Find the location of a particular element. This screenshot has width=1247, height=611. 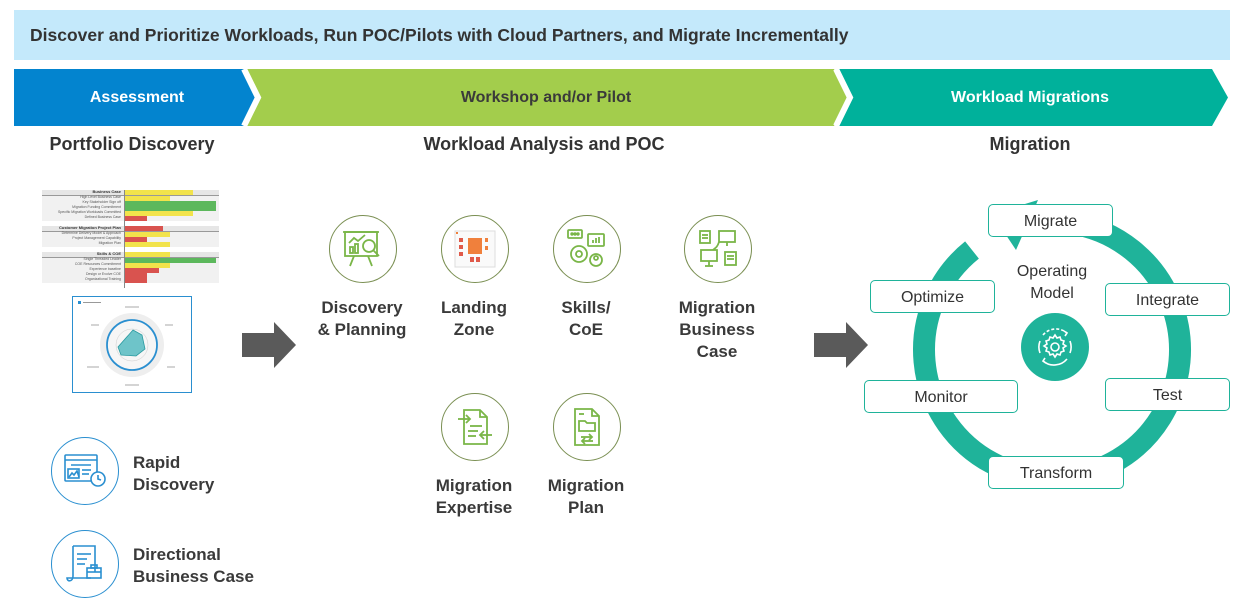

migration-plan-label: Migration Plan is located at coordinates (586, 496).